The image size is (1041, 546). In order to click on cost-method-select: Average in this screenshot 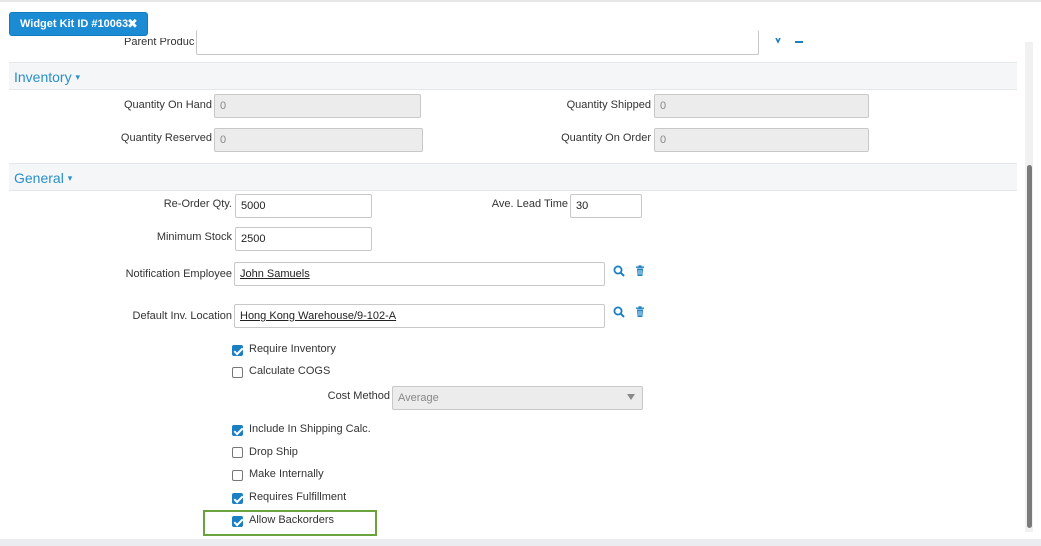, I will do `click(517, 398)`.